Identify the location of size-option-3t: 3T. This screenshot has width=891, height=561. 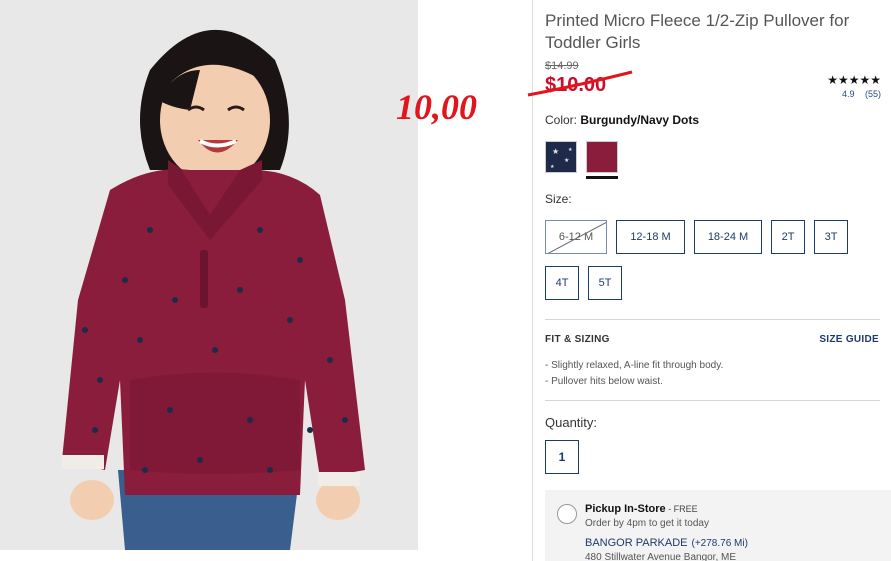
(831, 237).